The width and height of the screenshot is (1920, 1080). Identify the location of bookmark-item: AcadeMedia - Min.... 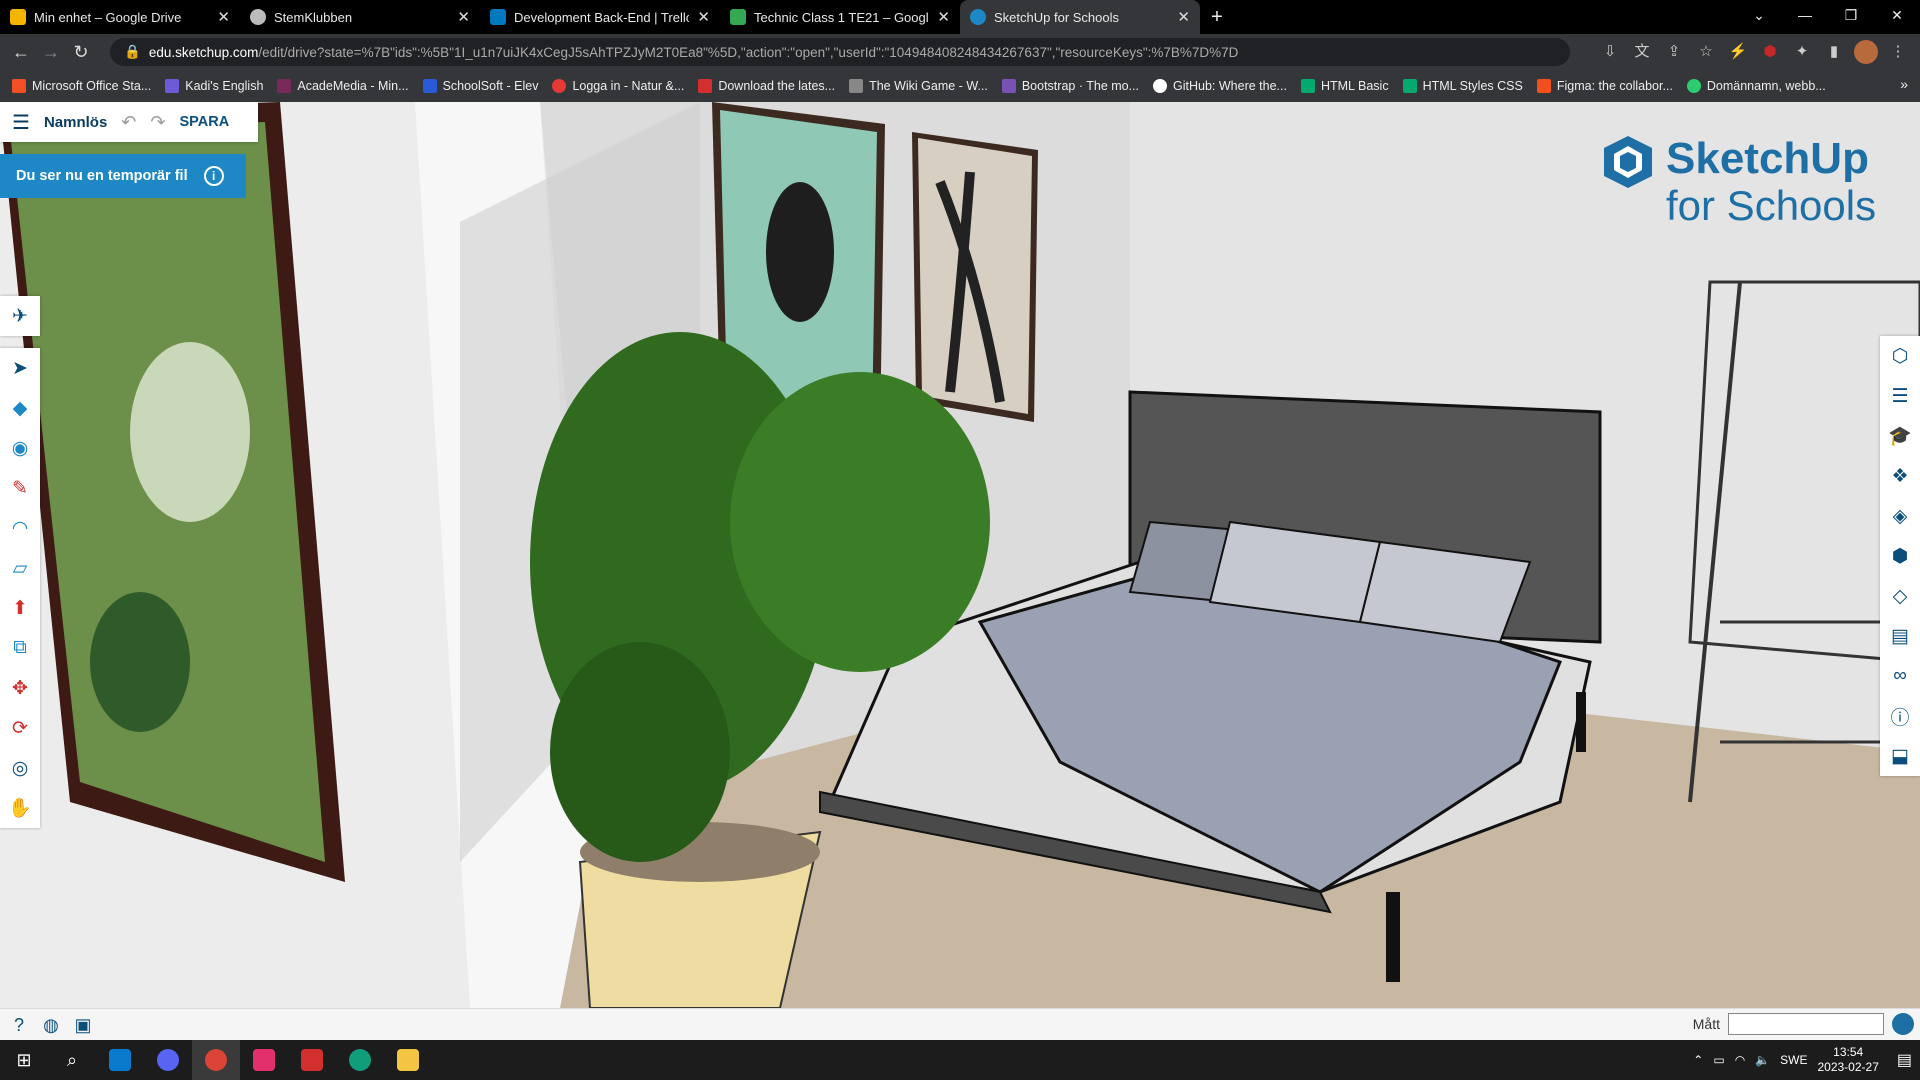
(343, 86).